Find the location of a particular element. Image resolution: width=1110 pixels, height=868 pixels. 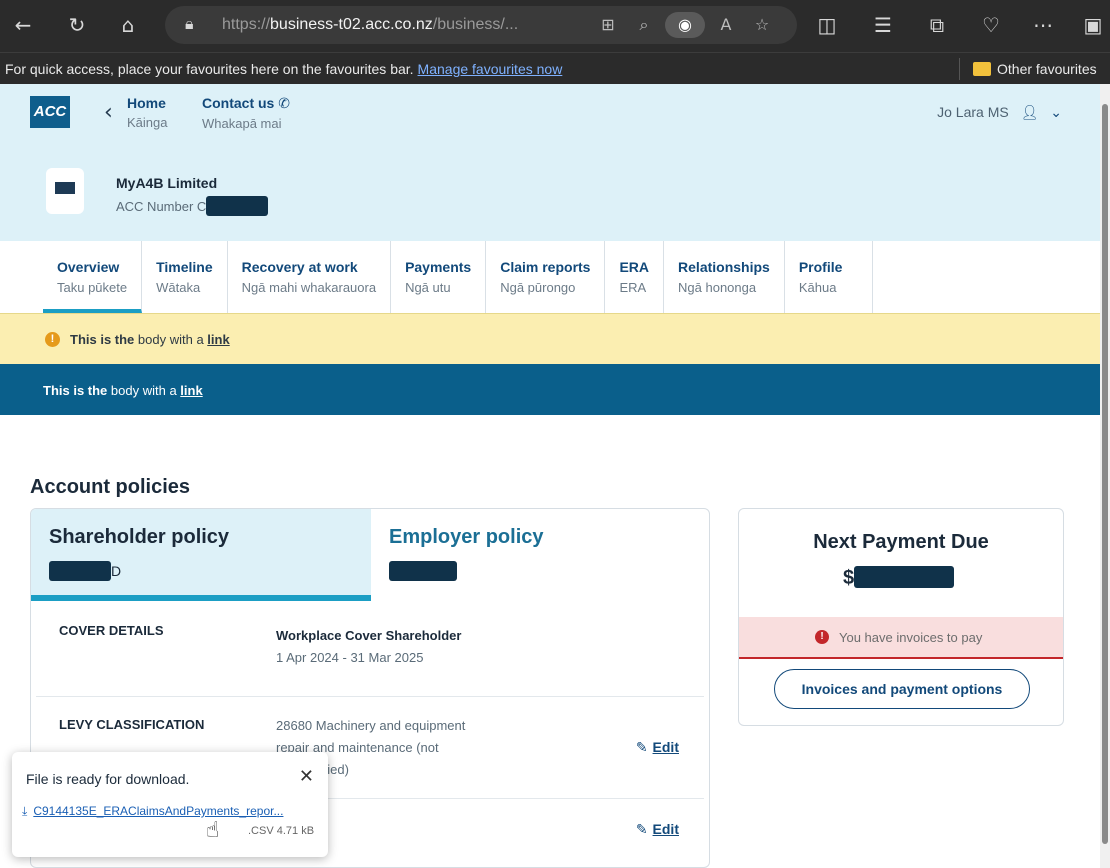

warning-banner-link: link is located at coordinates (218, 339).